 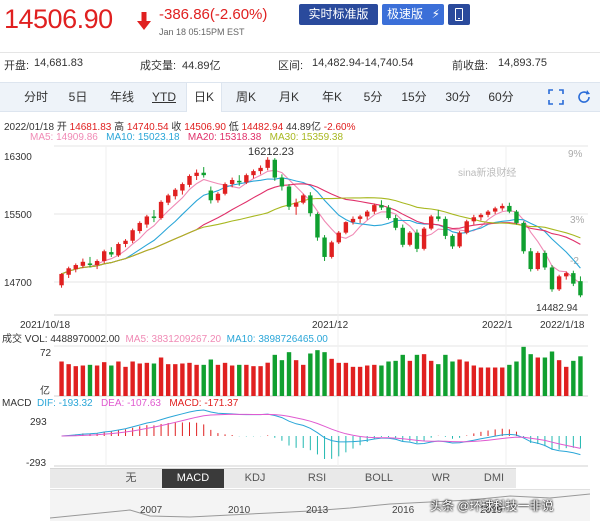 I want to click on fast-version-button: 极速版 ⚡, so click(x=413, y=14).